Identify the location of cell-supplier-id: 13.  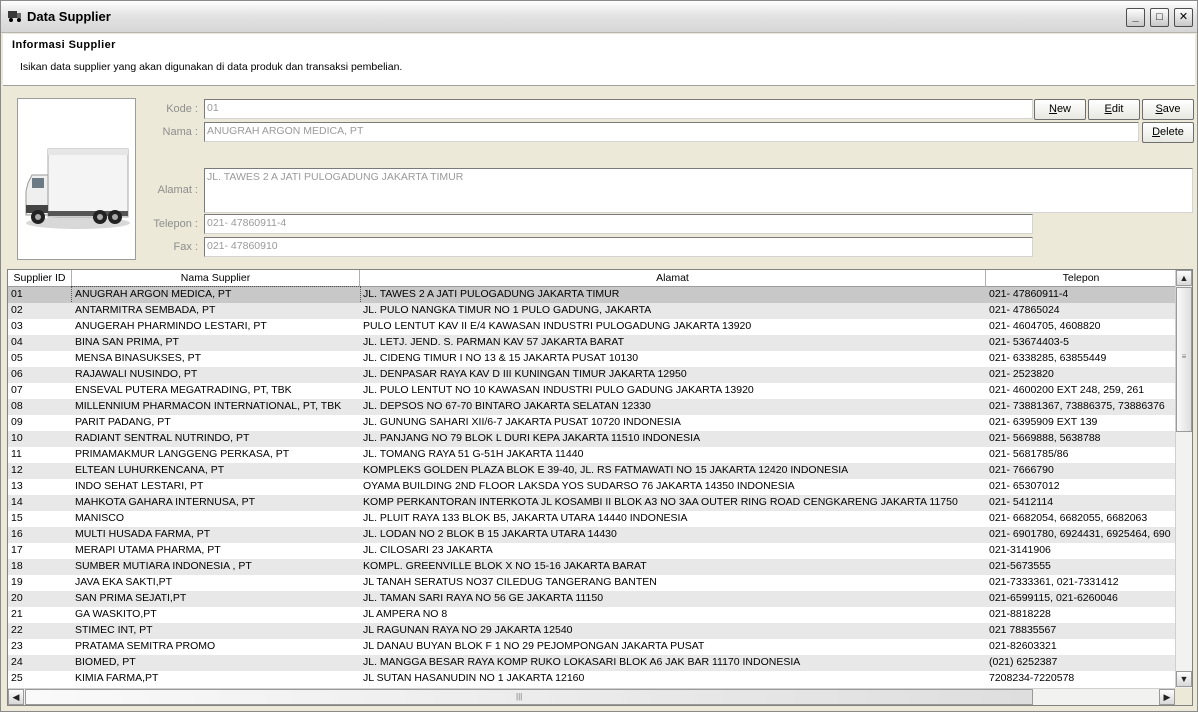
(40, 487).